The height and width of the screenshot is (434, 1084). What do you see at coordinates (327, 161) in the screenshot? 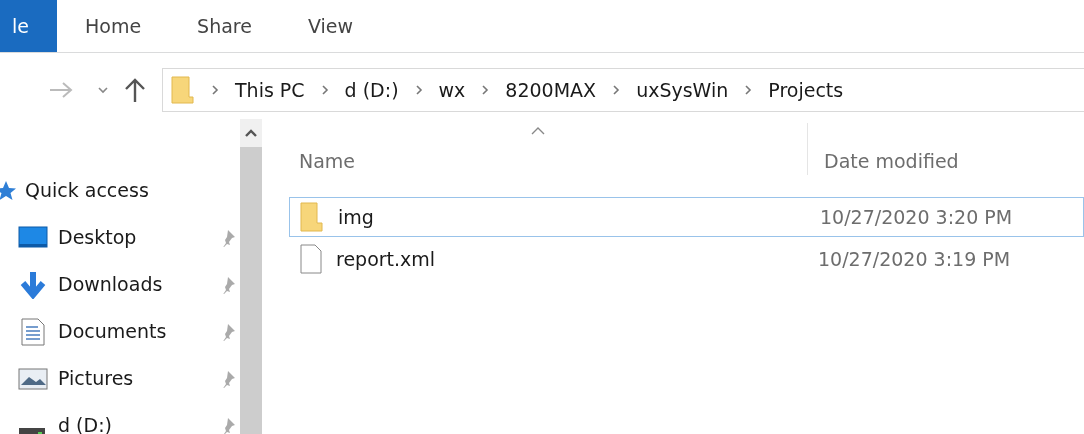
I see `column-header: Name` at bounding box center [327, 161].